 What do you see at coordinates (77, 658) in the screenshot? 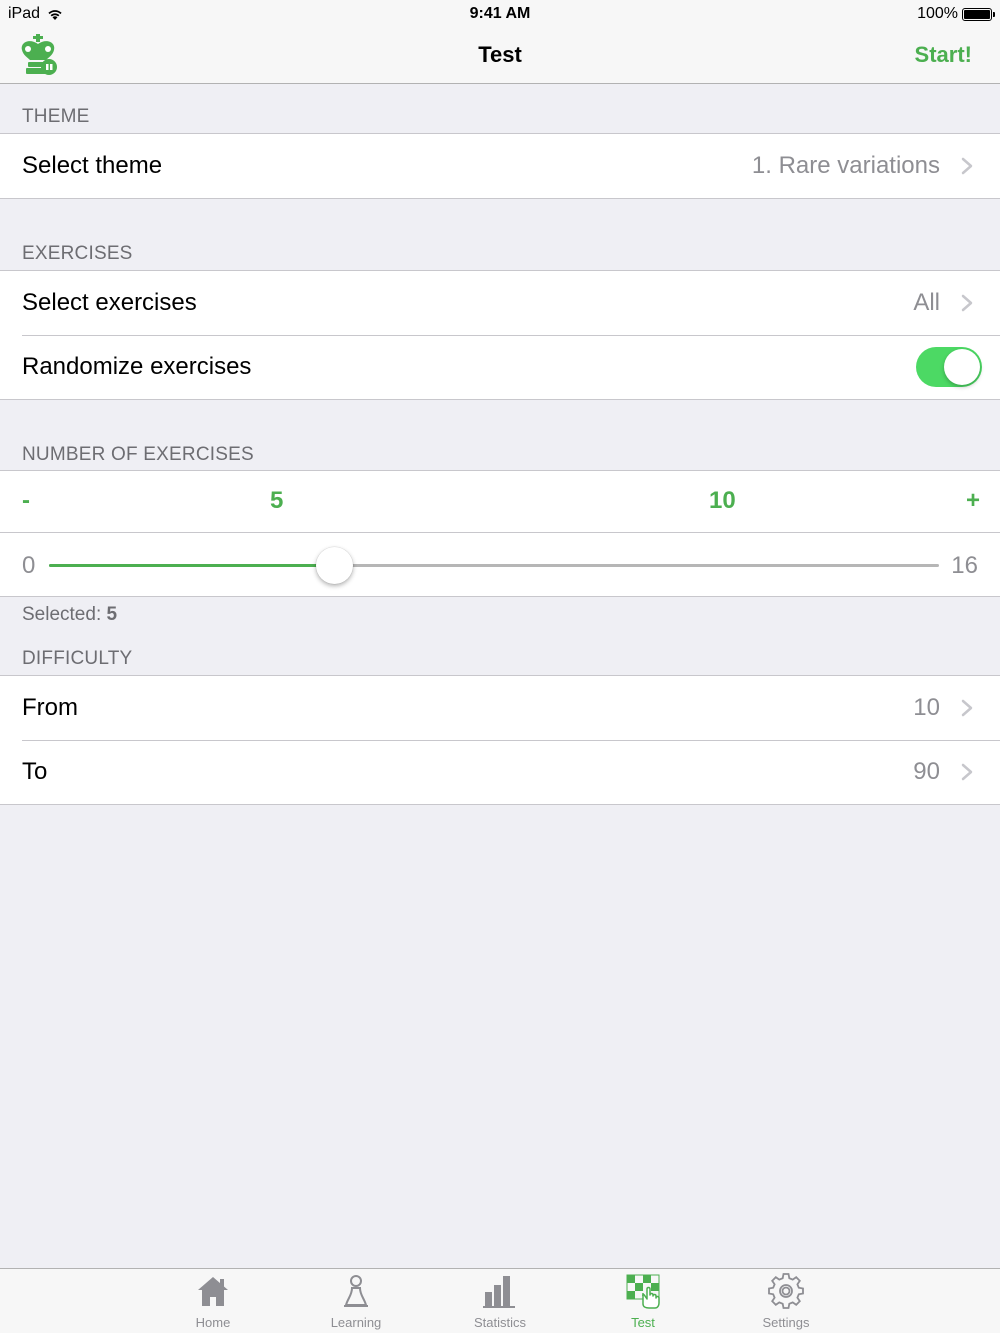
I see `difficulty-section-header: DIFFICULTY` at bounding box center [77, 658].